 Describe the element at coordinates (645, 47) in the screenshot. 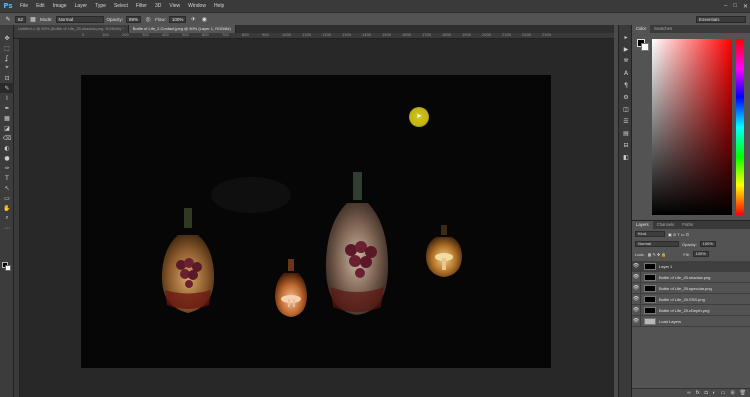

I see `background-color-box` at that location.